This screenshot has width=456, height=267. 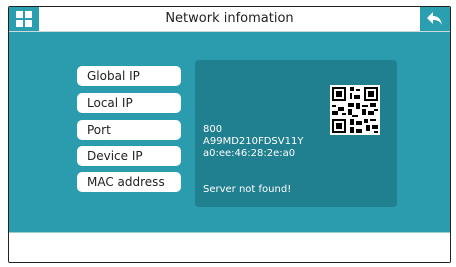 I want to click on port-value: 800, so click(x=213, y=129).